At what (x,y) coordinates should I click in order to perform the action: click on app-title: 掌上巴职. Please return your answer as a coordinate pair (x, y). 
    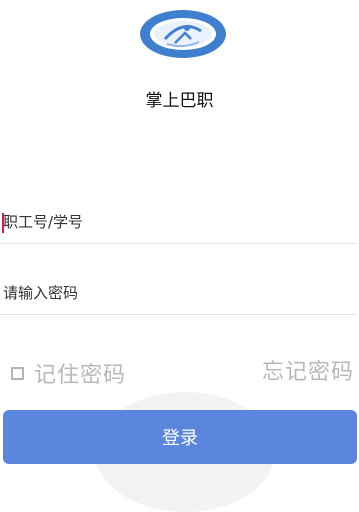
    Looking at the image, I should click on (179, 101).